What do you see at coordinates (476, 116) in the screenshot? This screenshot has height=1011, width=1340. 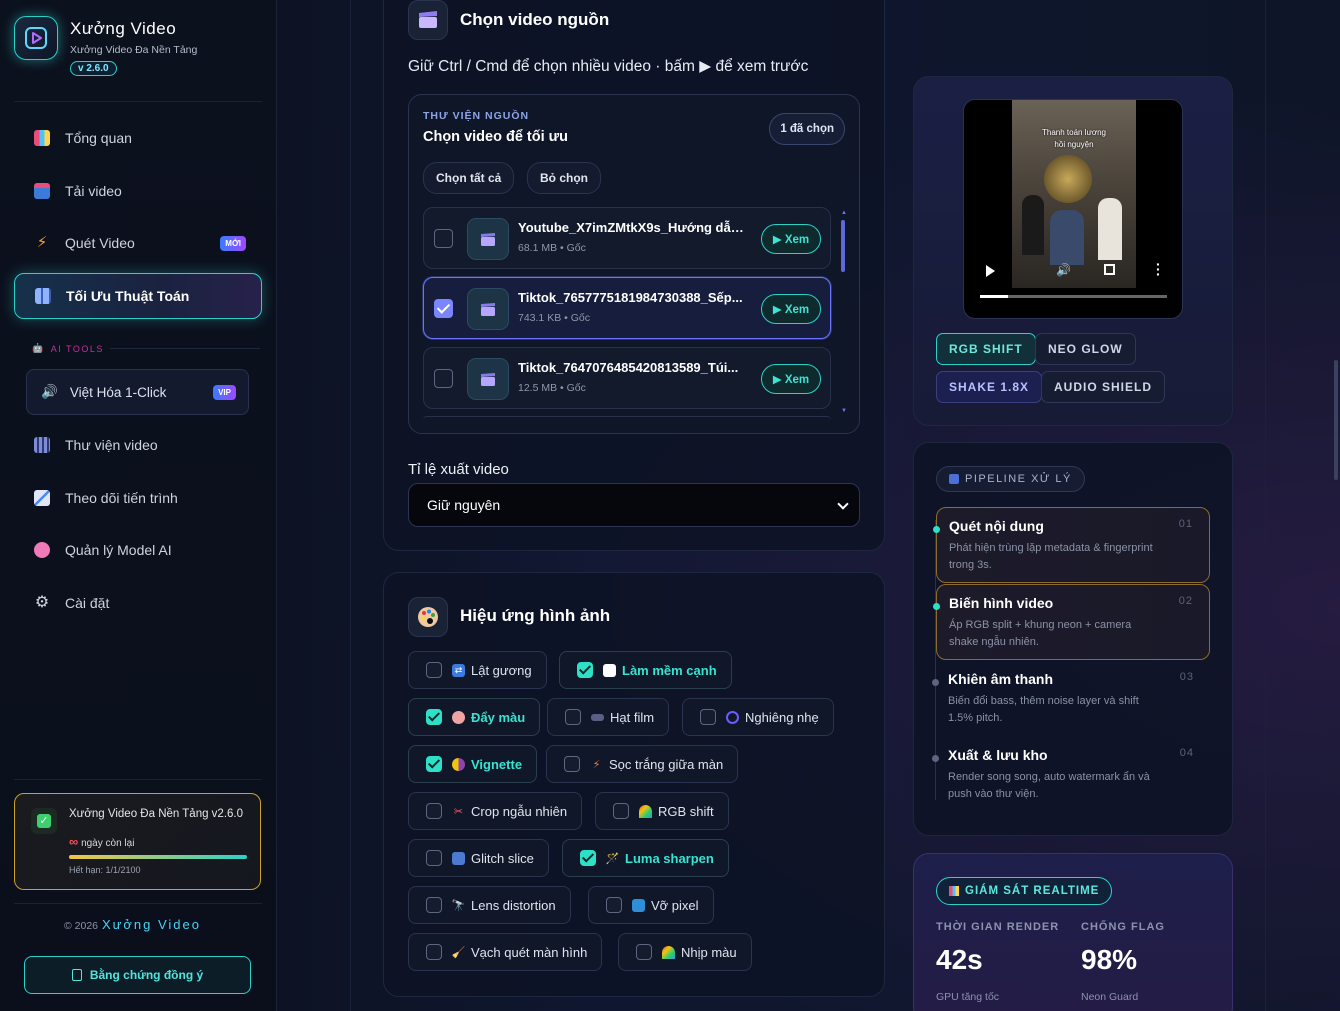 I see `library-caption: THƯ VIỆN NGUỒN` at bounding box center [476, 116].